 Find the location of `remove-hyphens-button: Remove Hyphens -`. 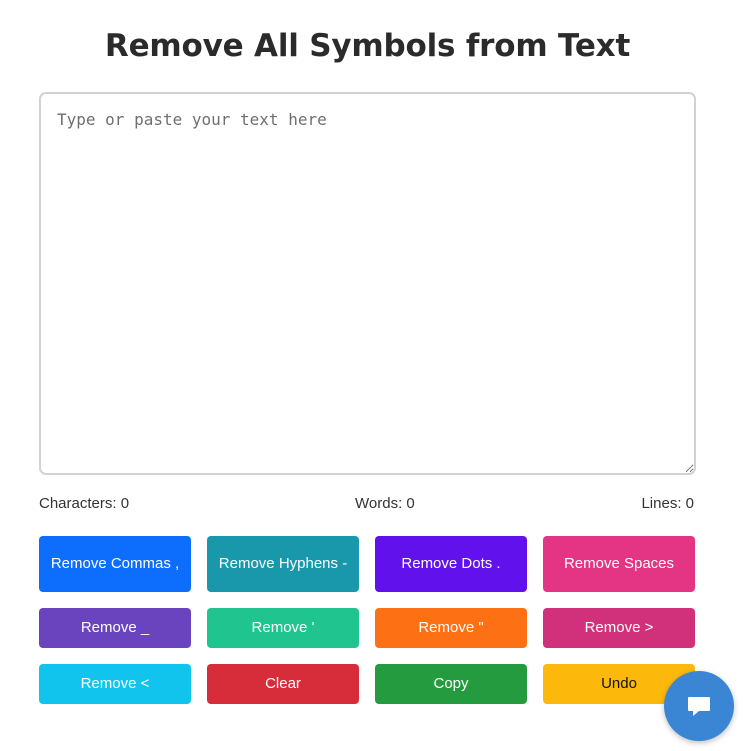

remove-hyphens-button: Remove Hyphens - is located at coordinates (283, 564).